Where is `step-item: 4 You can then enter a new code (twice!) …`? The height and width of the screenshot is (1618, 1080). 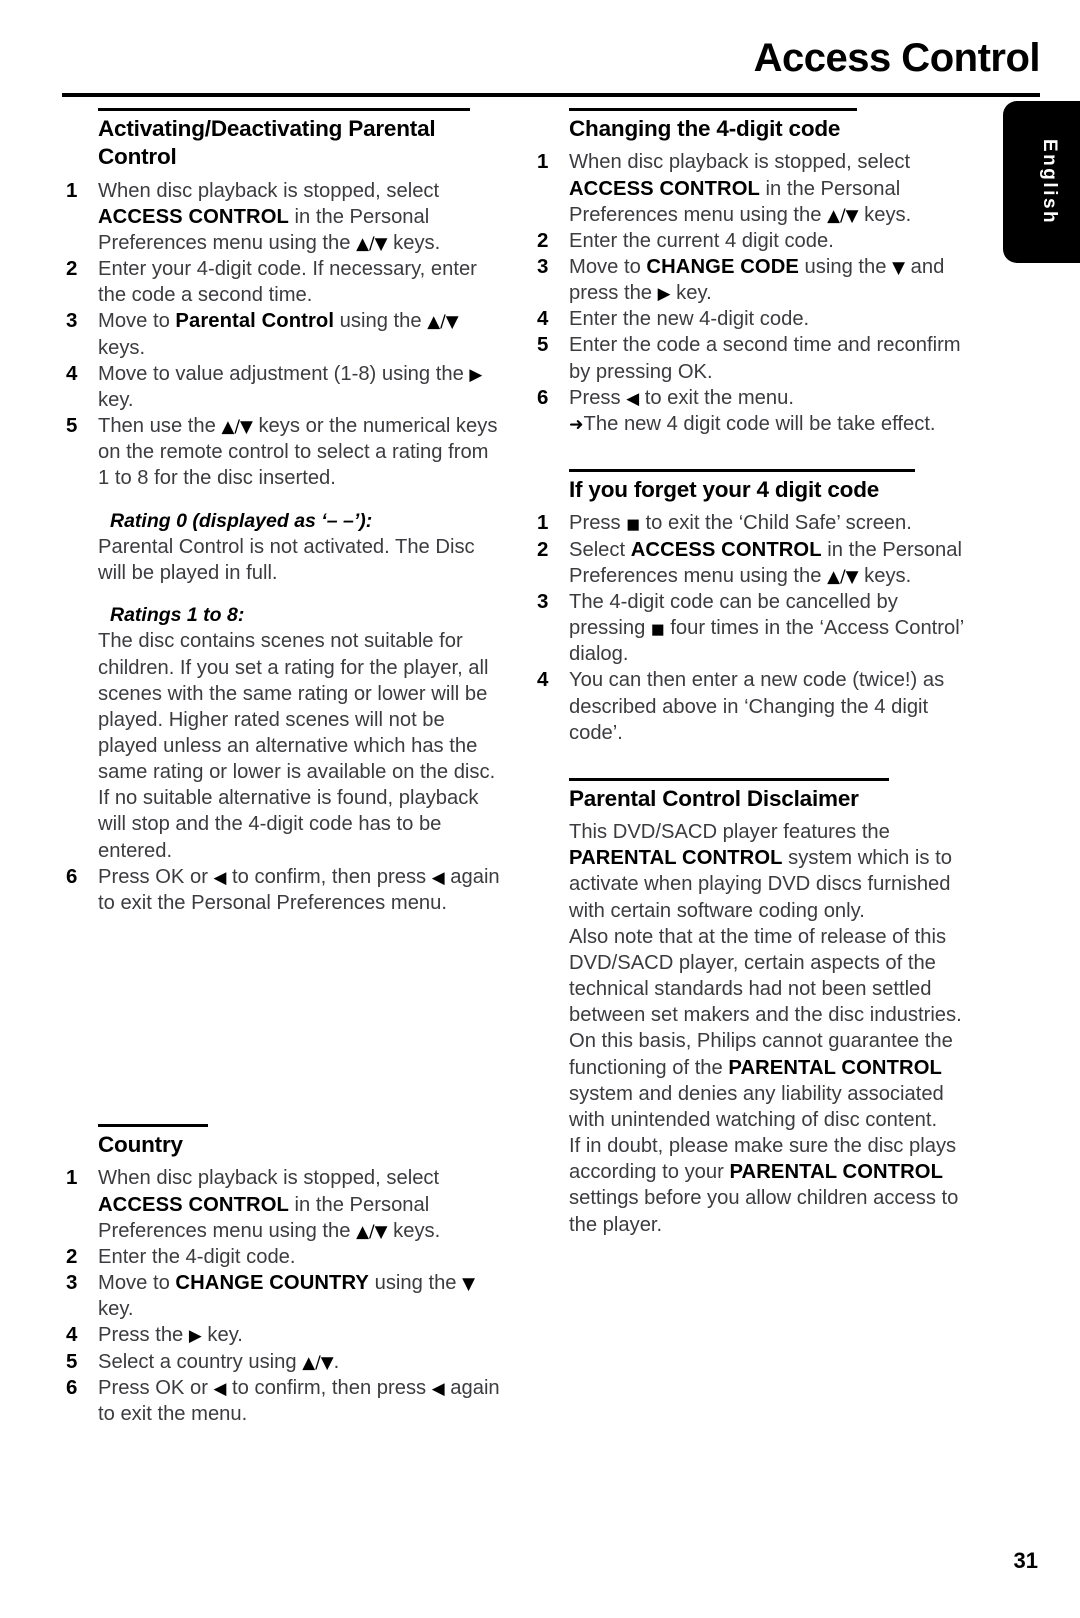 step-item: 4 You can then enter a new code (twice!) … is located at coordinates (753, 706).